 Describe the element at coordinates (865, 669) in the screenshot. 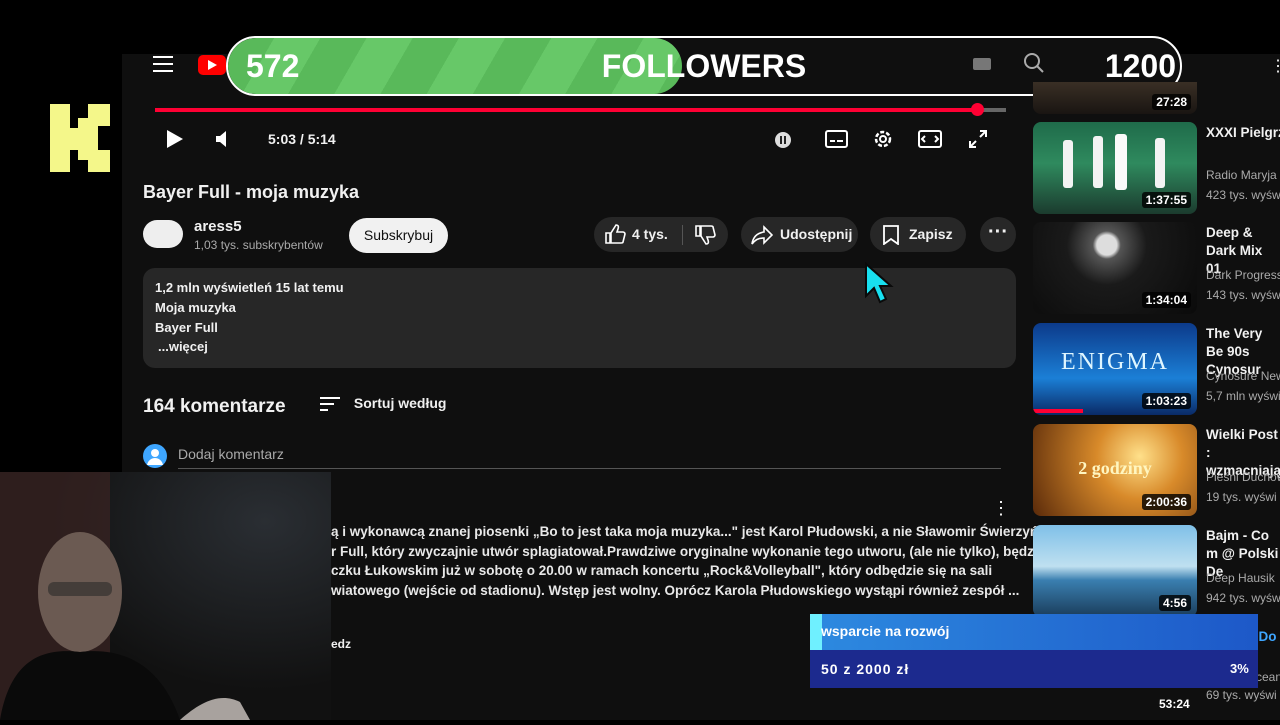

I see `donation-amount: 50 z 2000 zł` at that location.